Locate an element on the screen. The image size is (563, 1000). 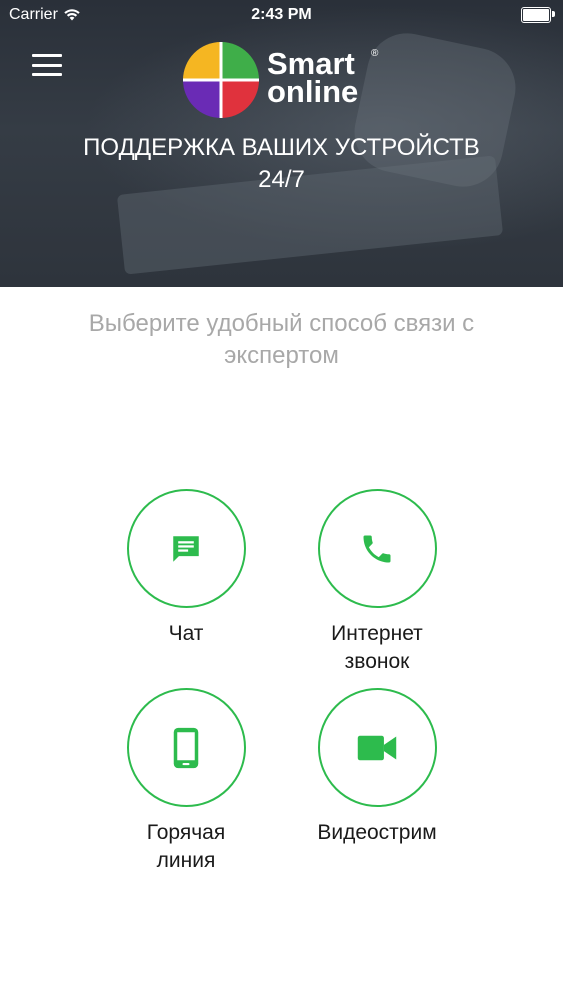
hotline-option-label: Горячая линия is located at coordinates (186, 847).